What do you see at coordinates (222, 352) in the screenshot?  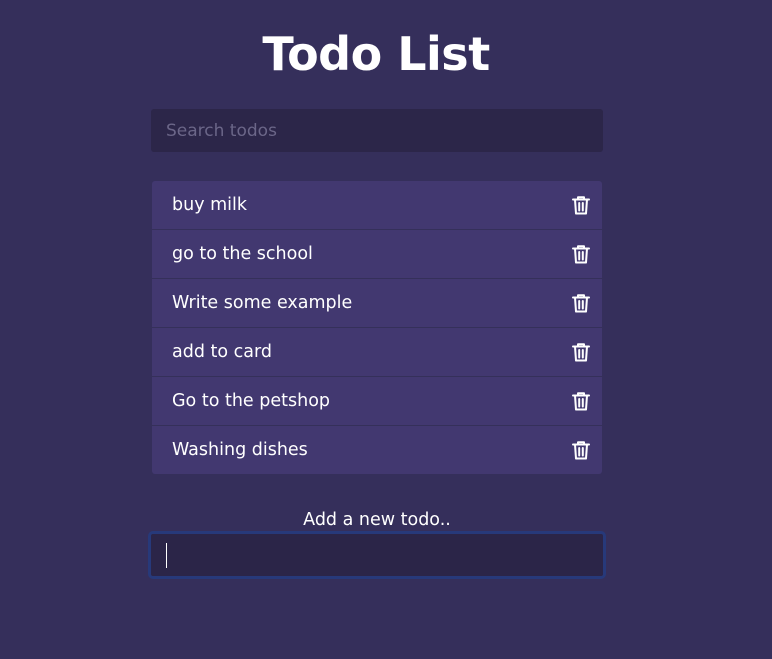 I see `todo-text: add to card` at bounding box center [222, 352].